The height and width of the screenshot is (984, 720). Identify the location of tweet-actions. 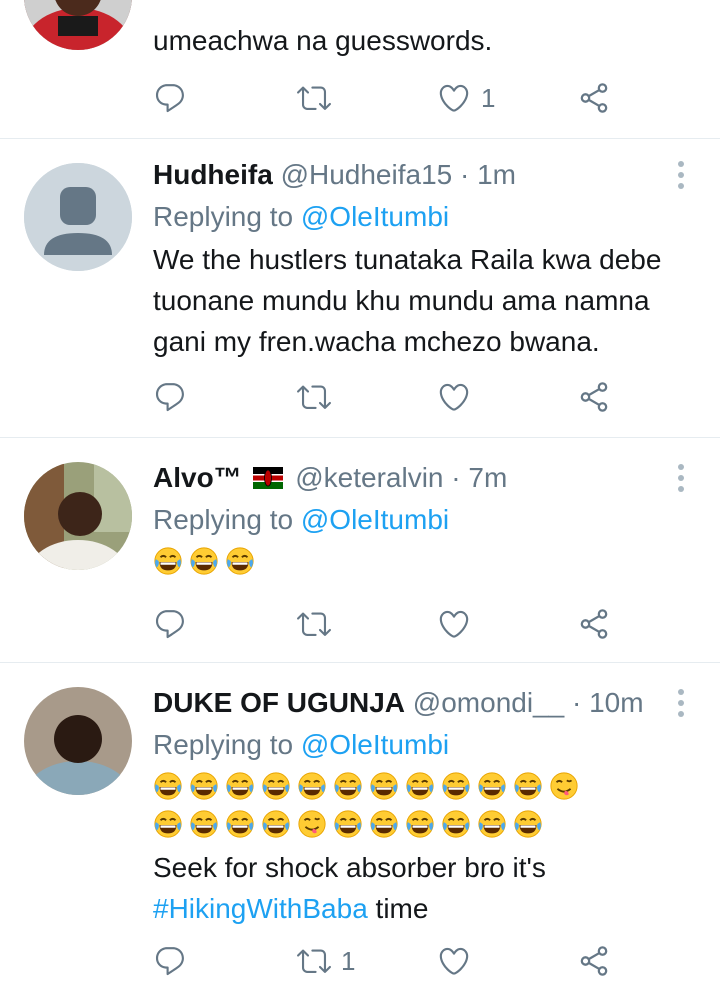
(388, 624).